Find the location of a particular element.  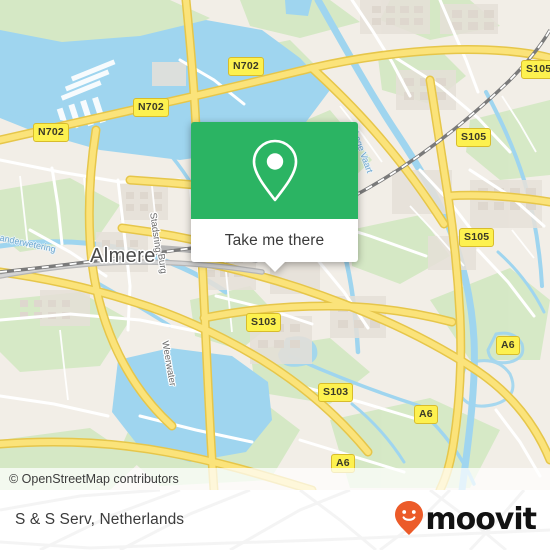

place-title: S & S Serv, Netherlands is located at coordinates (100, 519).